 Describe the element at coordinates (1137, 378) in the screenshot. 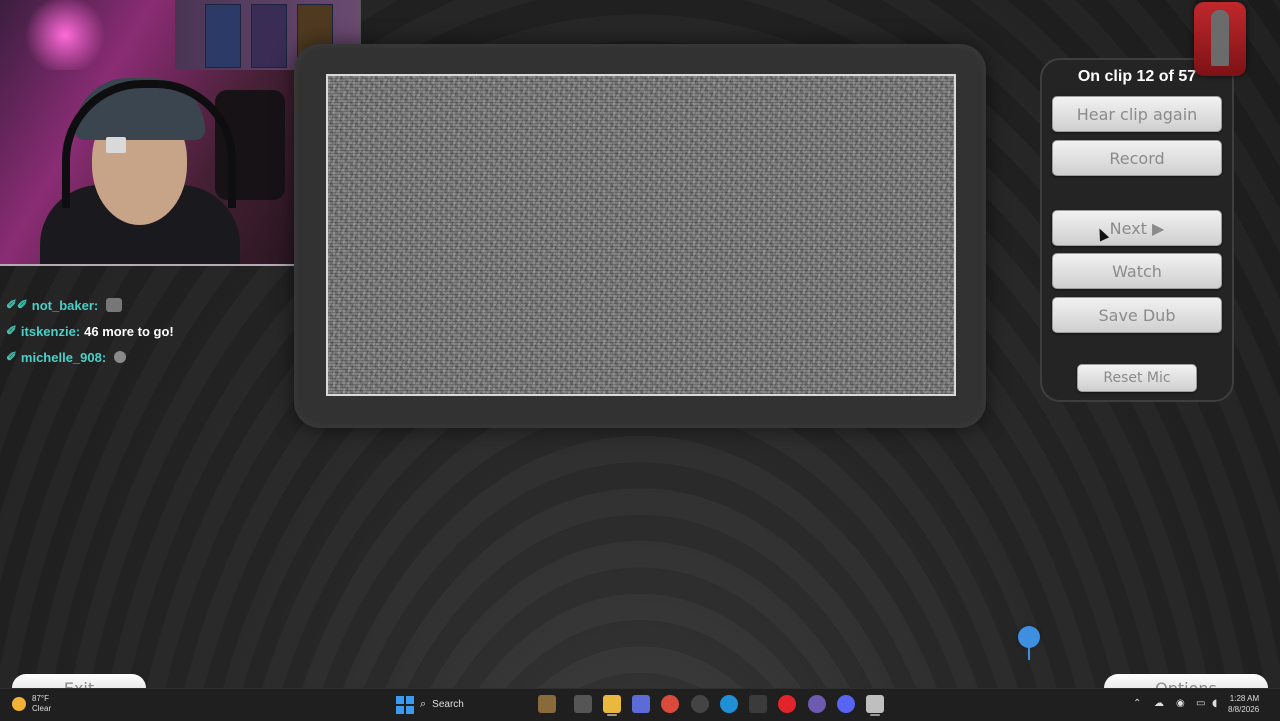

I see `reset-mic-button: Reset Mic` at that location.